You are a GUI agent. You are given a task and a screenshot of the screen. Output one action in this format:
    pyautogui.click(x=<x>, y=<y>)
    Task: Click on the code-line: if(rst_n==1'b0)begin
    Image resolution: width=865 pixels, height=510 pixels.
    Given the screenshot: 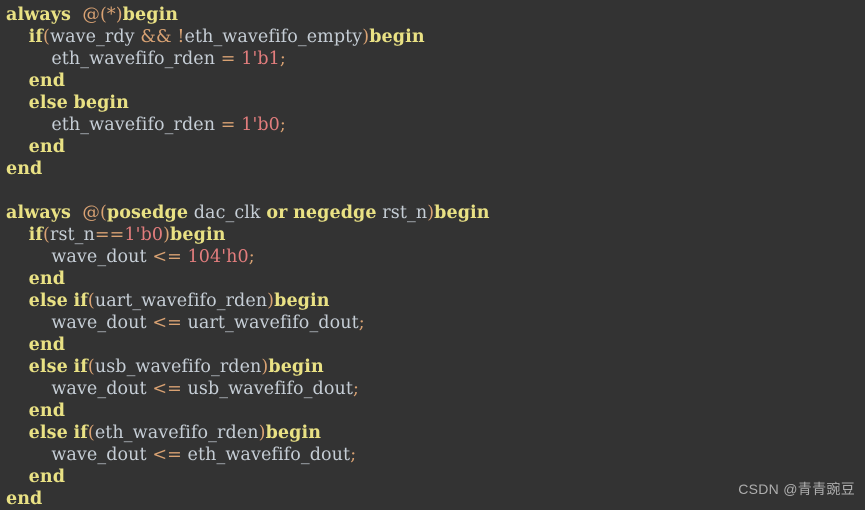 What is the action you would take?
    pyautogui.click(x=435, y=235)
    